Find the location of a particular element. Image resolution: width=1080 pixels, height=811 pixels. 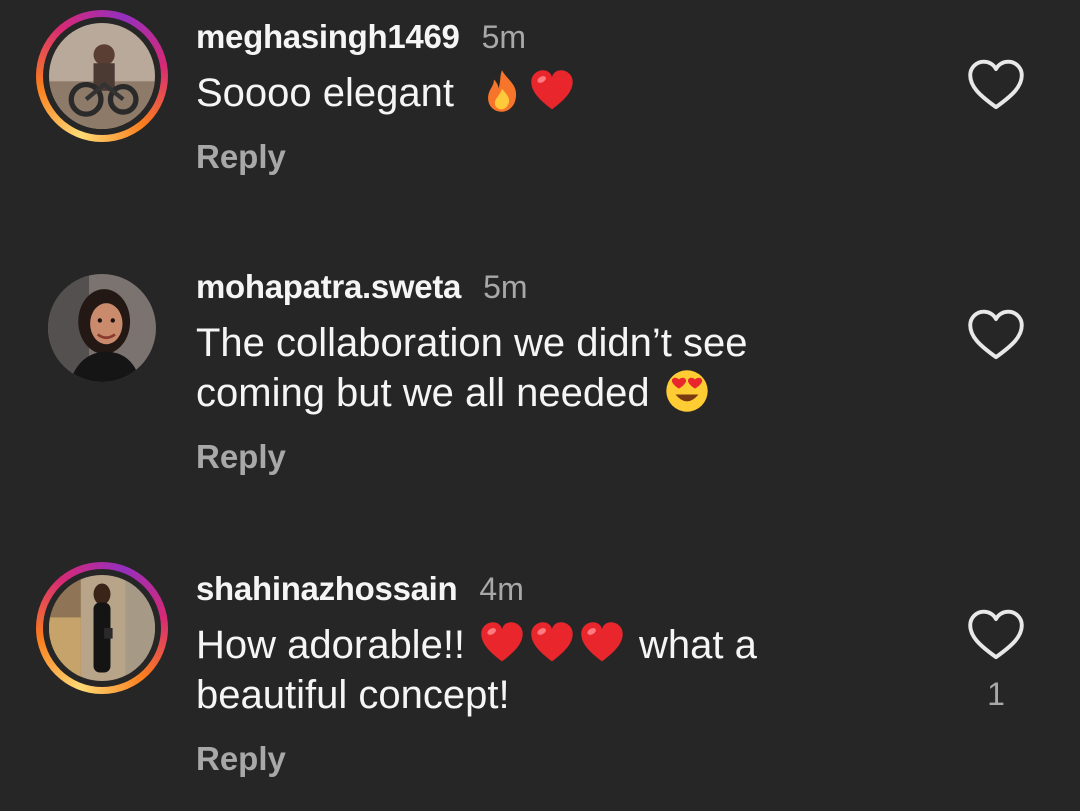

comment-text-line: The collaboration we didn’t see is located at coordinates (472, 343).